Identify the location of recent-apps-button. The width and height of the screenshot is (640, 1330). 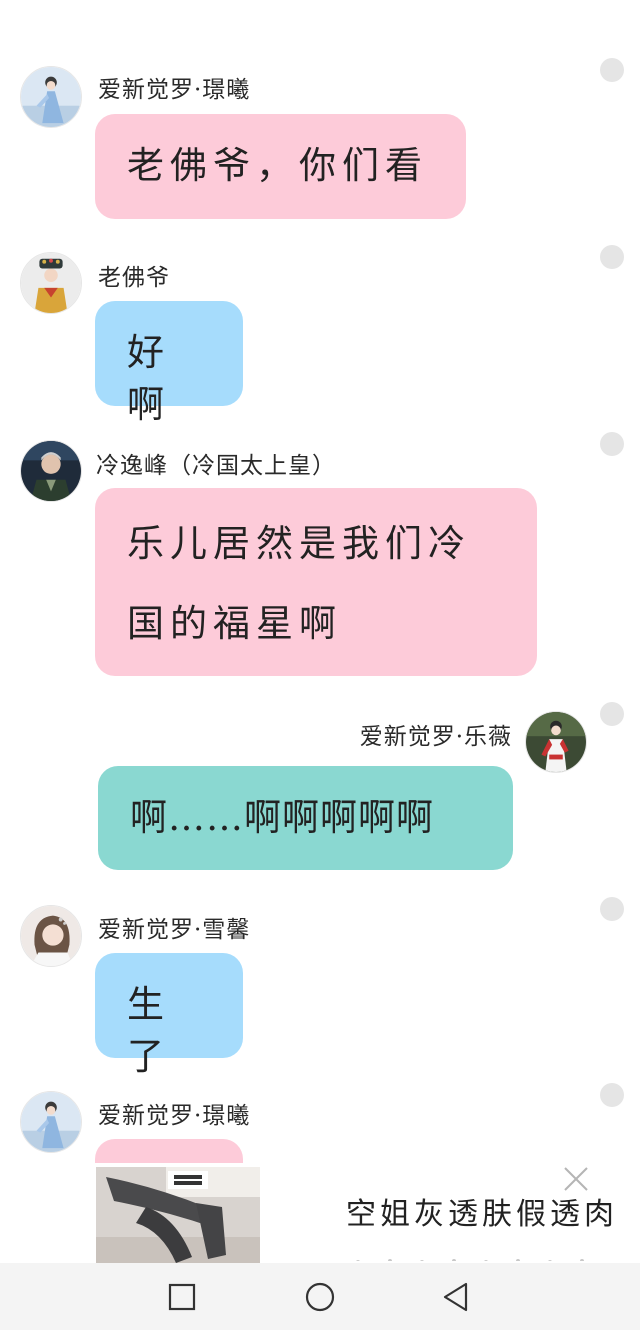
(182, 1297).